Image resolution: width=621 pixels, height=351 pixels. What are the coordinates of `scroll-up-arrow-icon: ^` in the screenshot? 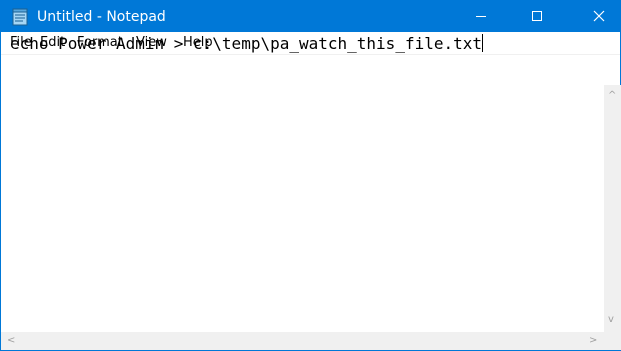 It's located at (612, 96).